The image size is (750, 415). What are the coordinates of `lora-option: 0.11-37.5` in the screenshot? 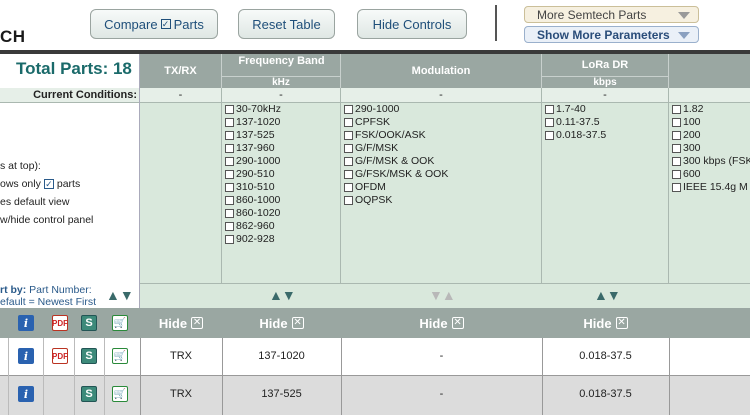 It's located at (575, 122).